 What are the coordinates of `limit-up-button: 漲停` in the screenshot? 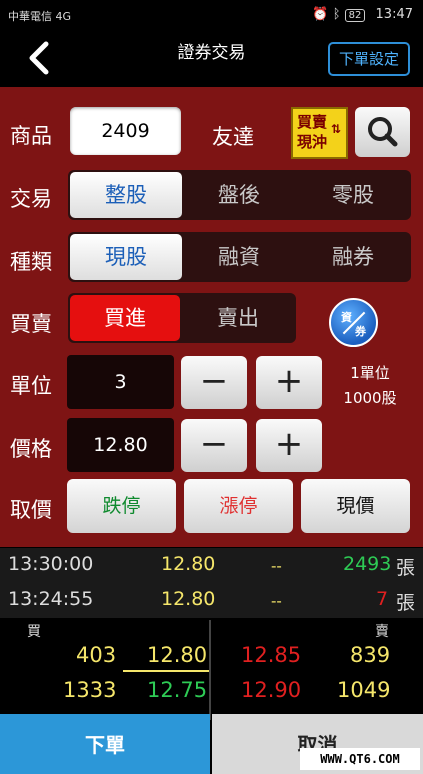 It's located at (238, 506).